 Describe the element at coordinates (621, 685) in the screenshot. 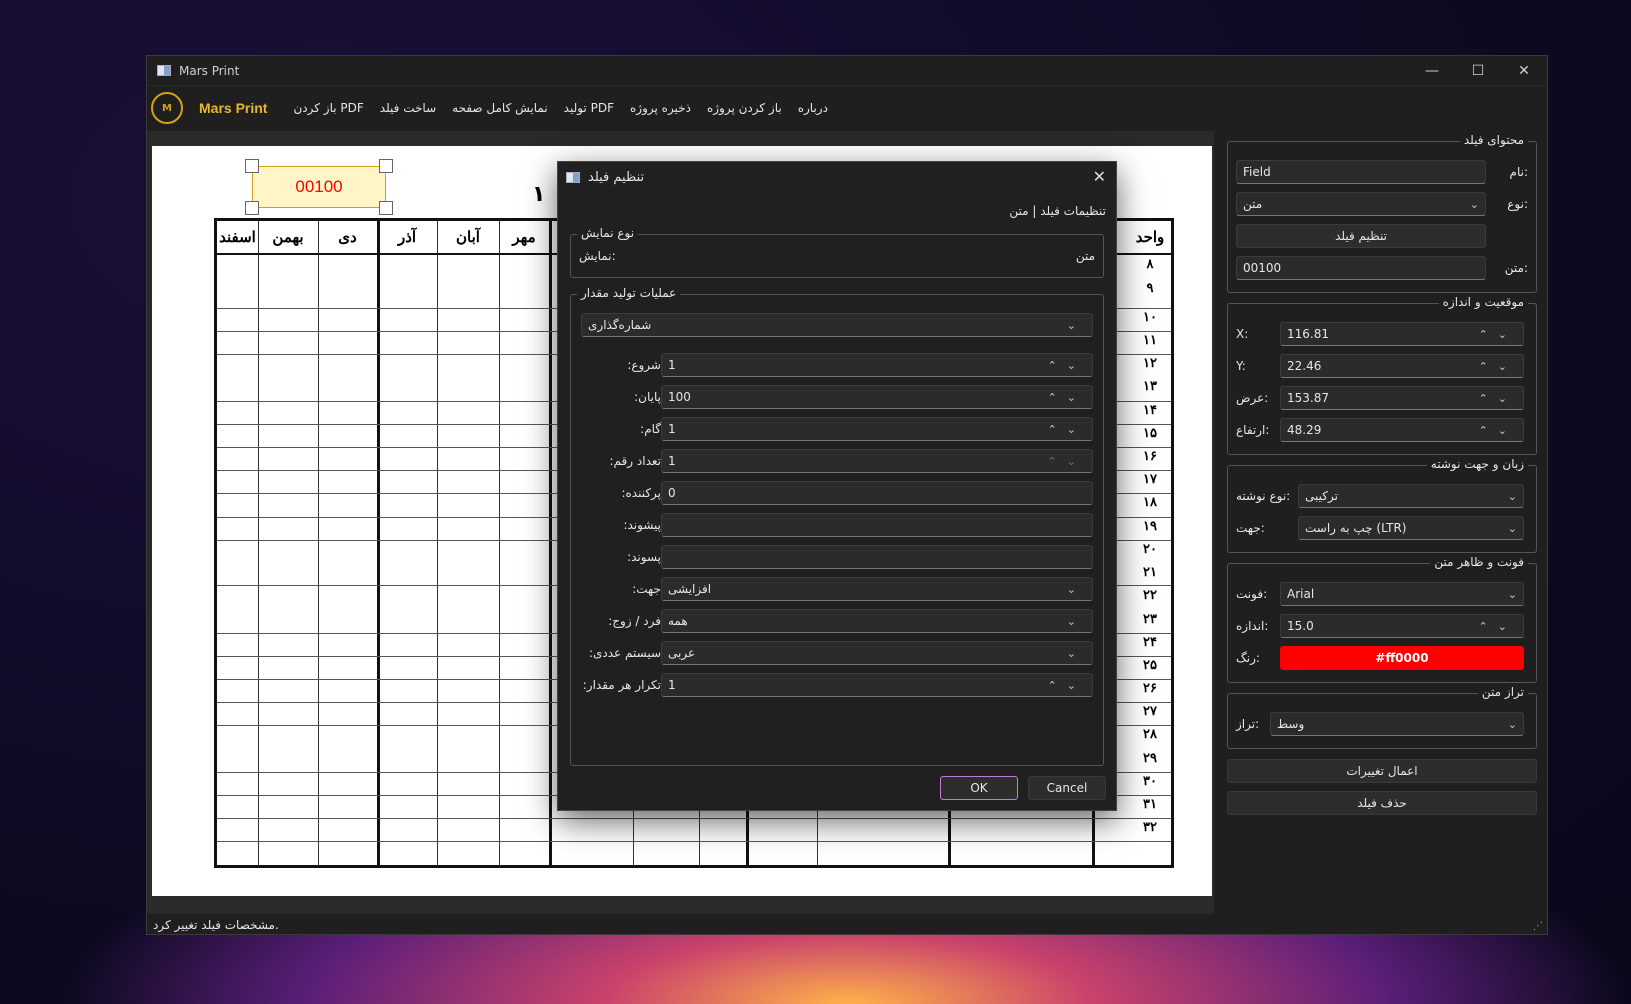

I see `generation-field-label: تکرار هر مقدار:` at that location.